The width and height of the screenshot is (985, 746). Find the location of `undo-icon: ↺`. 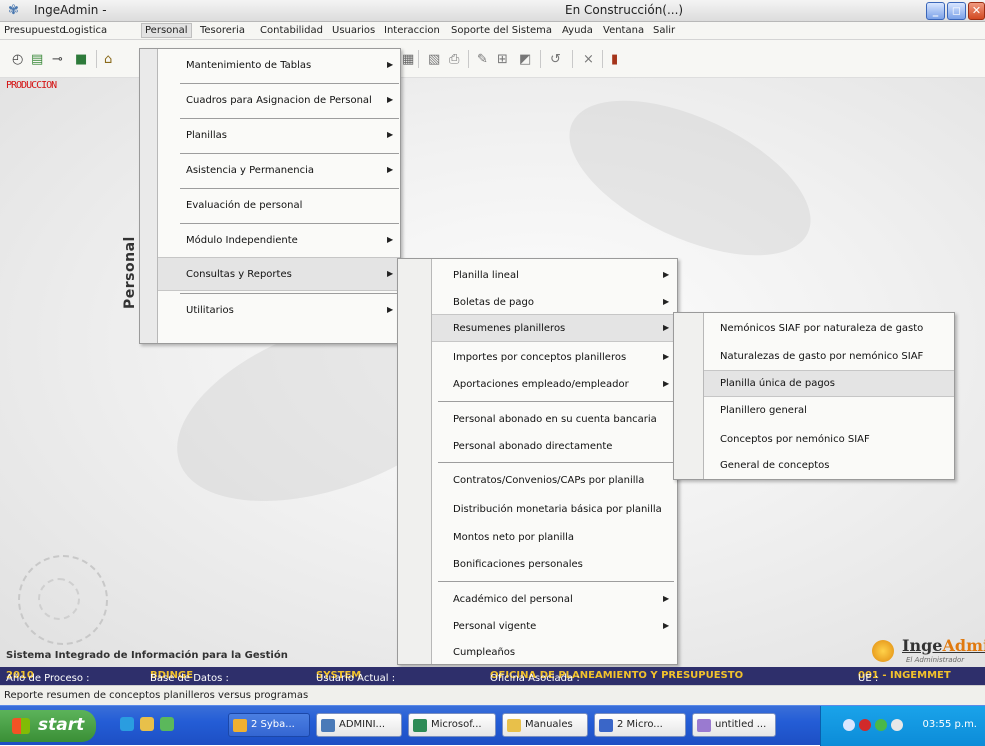

undo-icon: ↺ is located at coordinates (555, 59).